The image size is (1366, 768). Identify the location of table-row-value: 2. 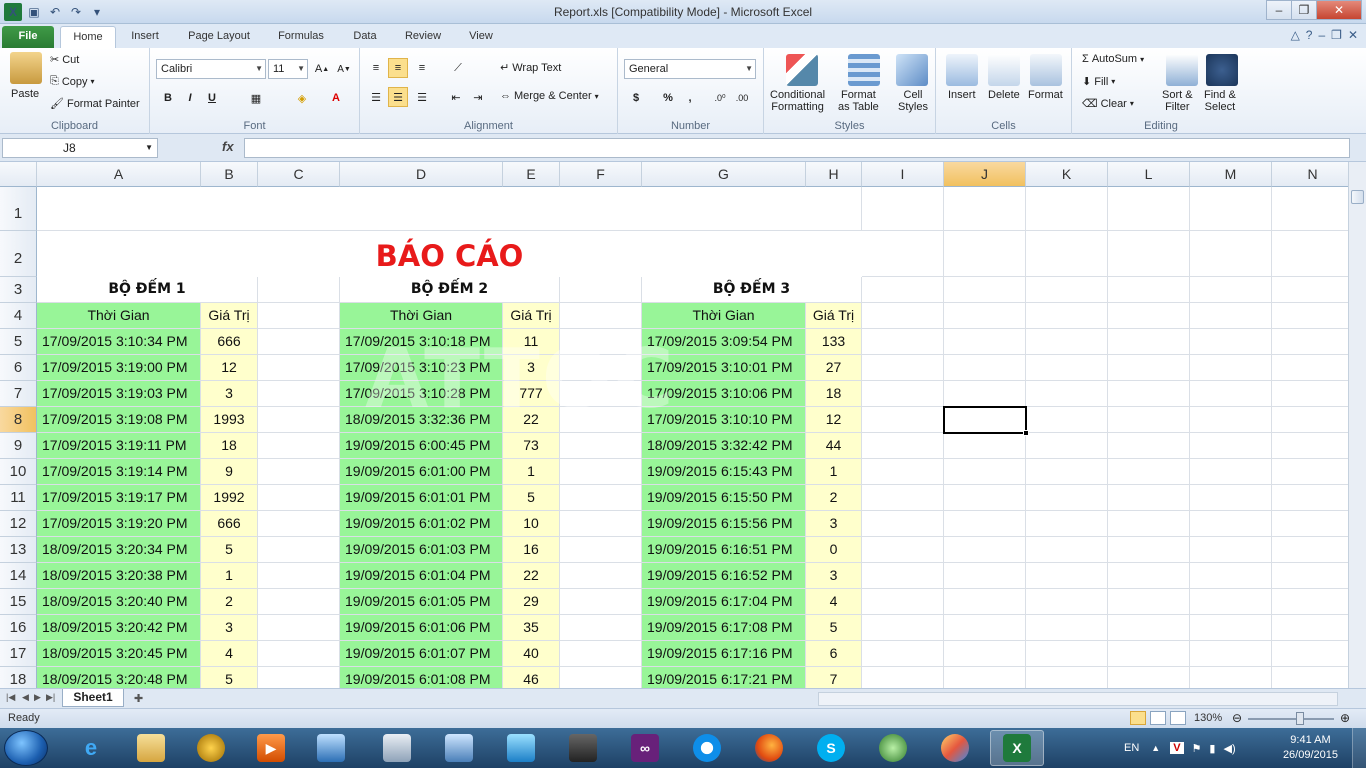
(834, 498).